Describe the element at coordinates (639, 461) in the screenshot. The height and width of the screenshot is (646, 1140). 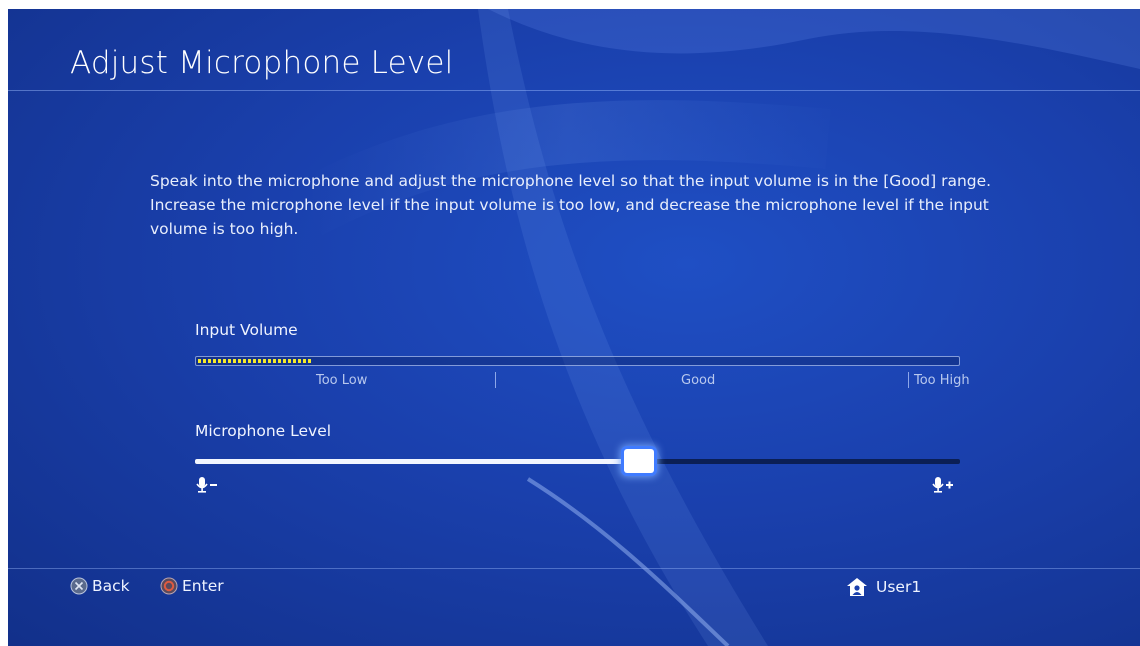
I see `slider-thumb` at that location.